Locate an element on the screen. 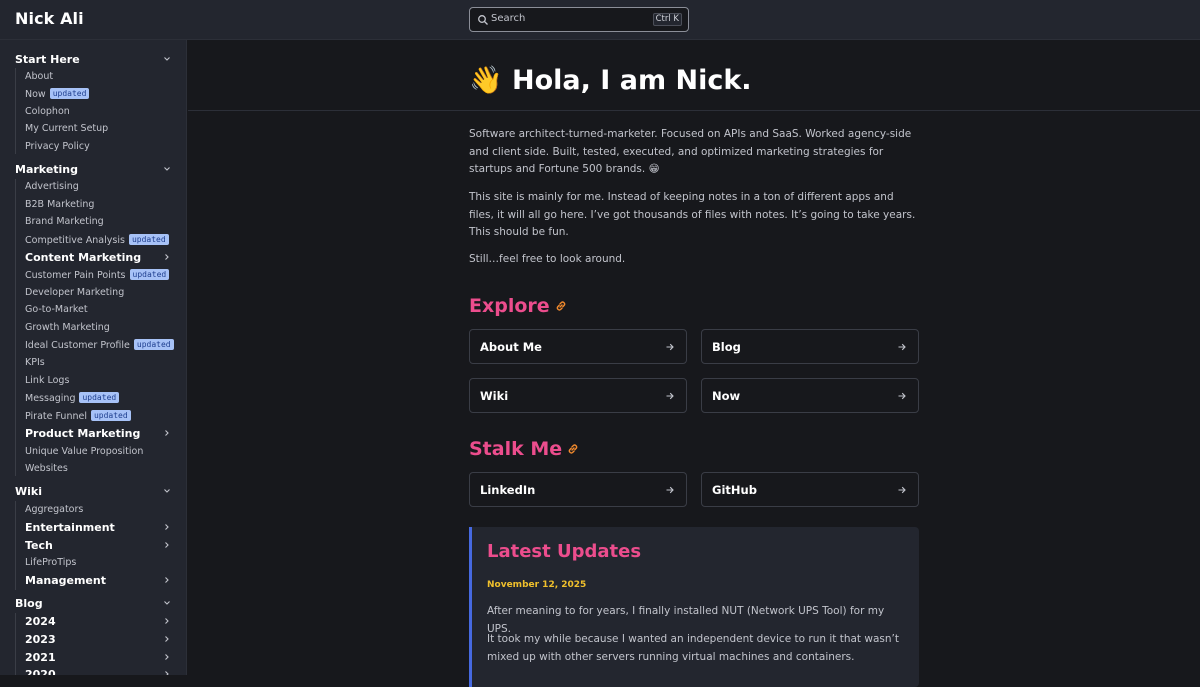  latest-updates-heading: Latest Updates is located at coordinates (564, 551).